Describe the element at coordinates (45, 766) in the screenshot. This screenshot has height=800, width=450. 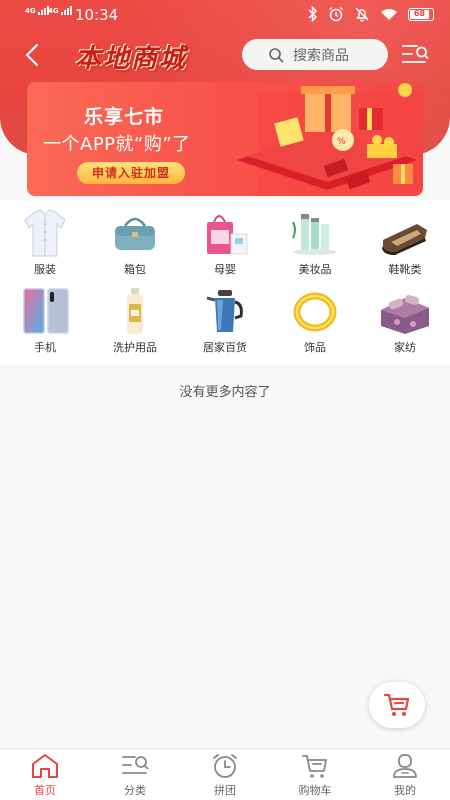
I see `home-icon` at that location.